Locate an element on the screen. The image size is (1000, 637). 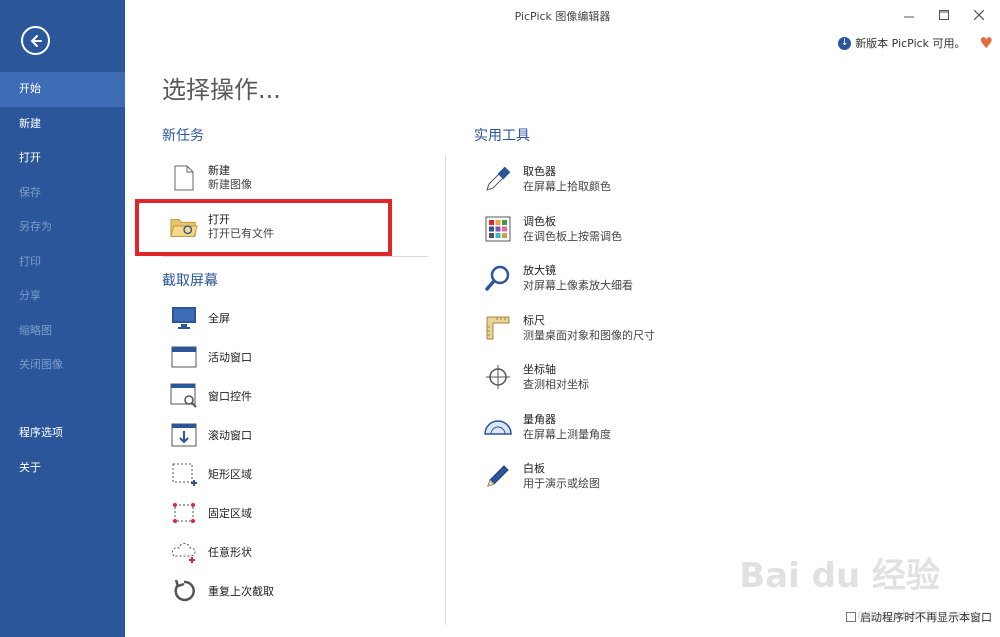
fixed-region-icon is located at coordinates (184, 513).